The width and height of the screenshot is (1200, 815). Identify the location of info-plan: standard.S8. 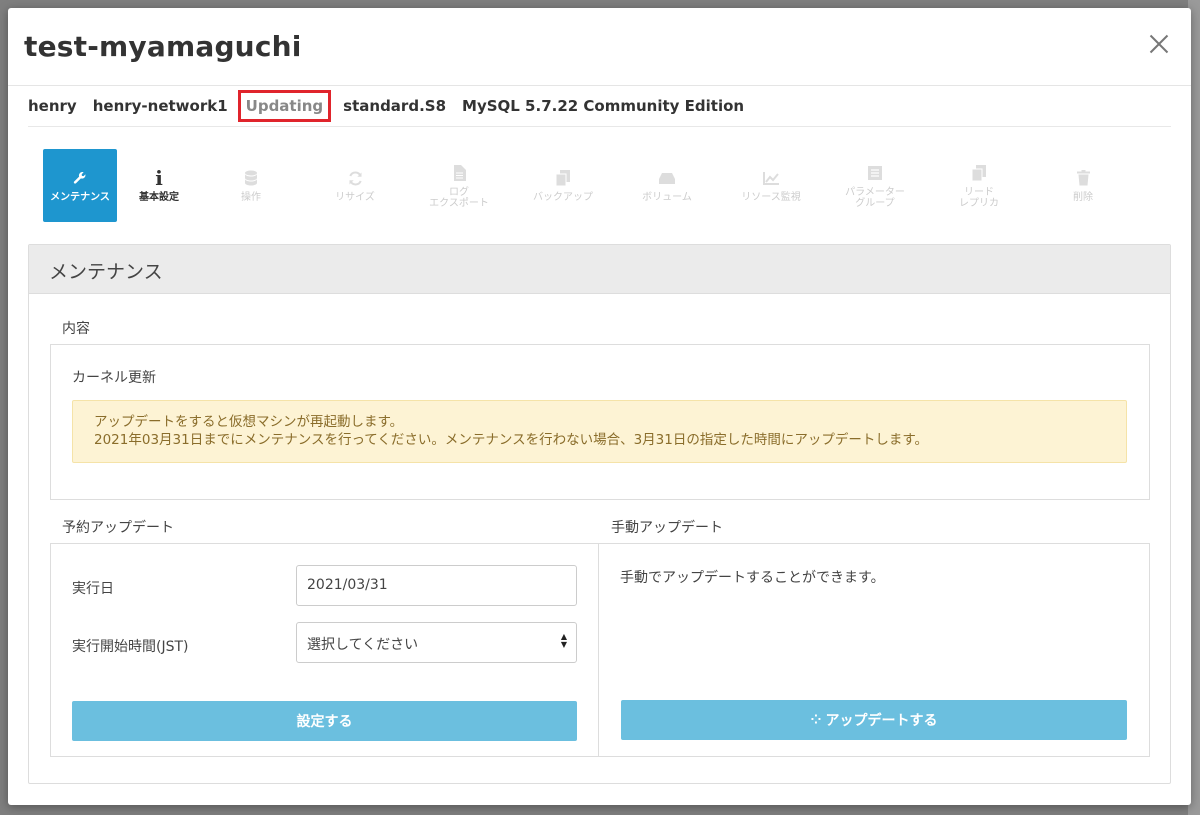
(395, 106).